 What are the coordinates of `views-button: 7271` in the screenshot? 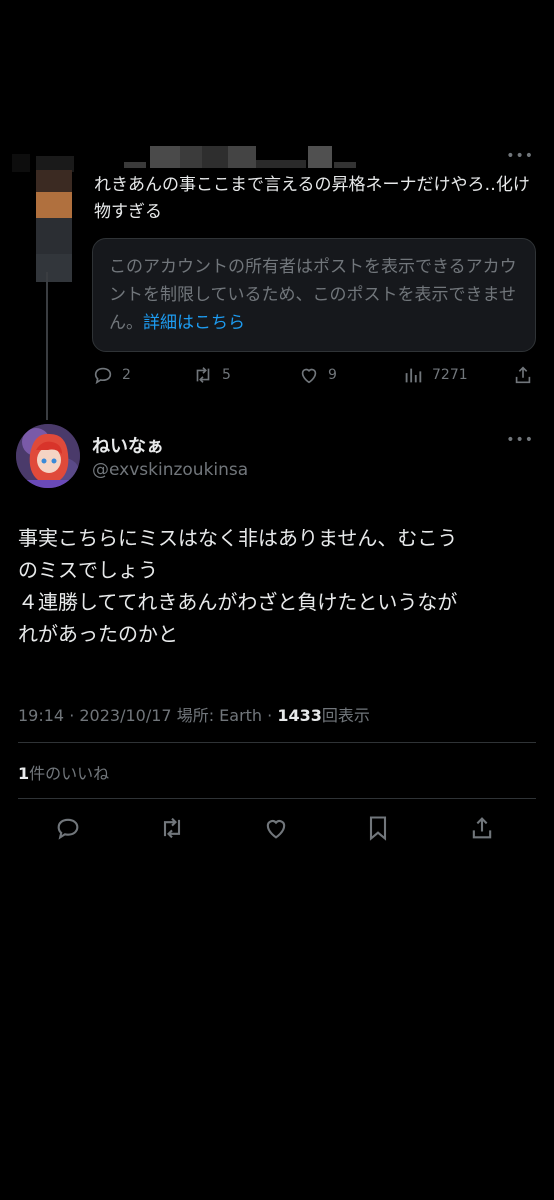 It's located at (435, 375).